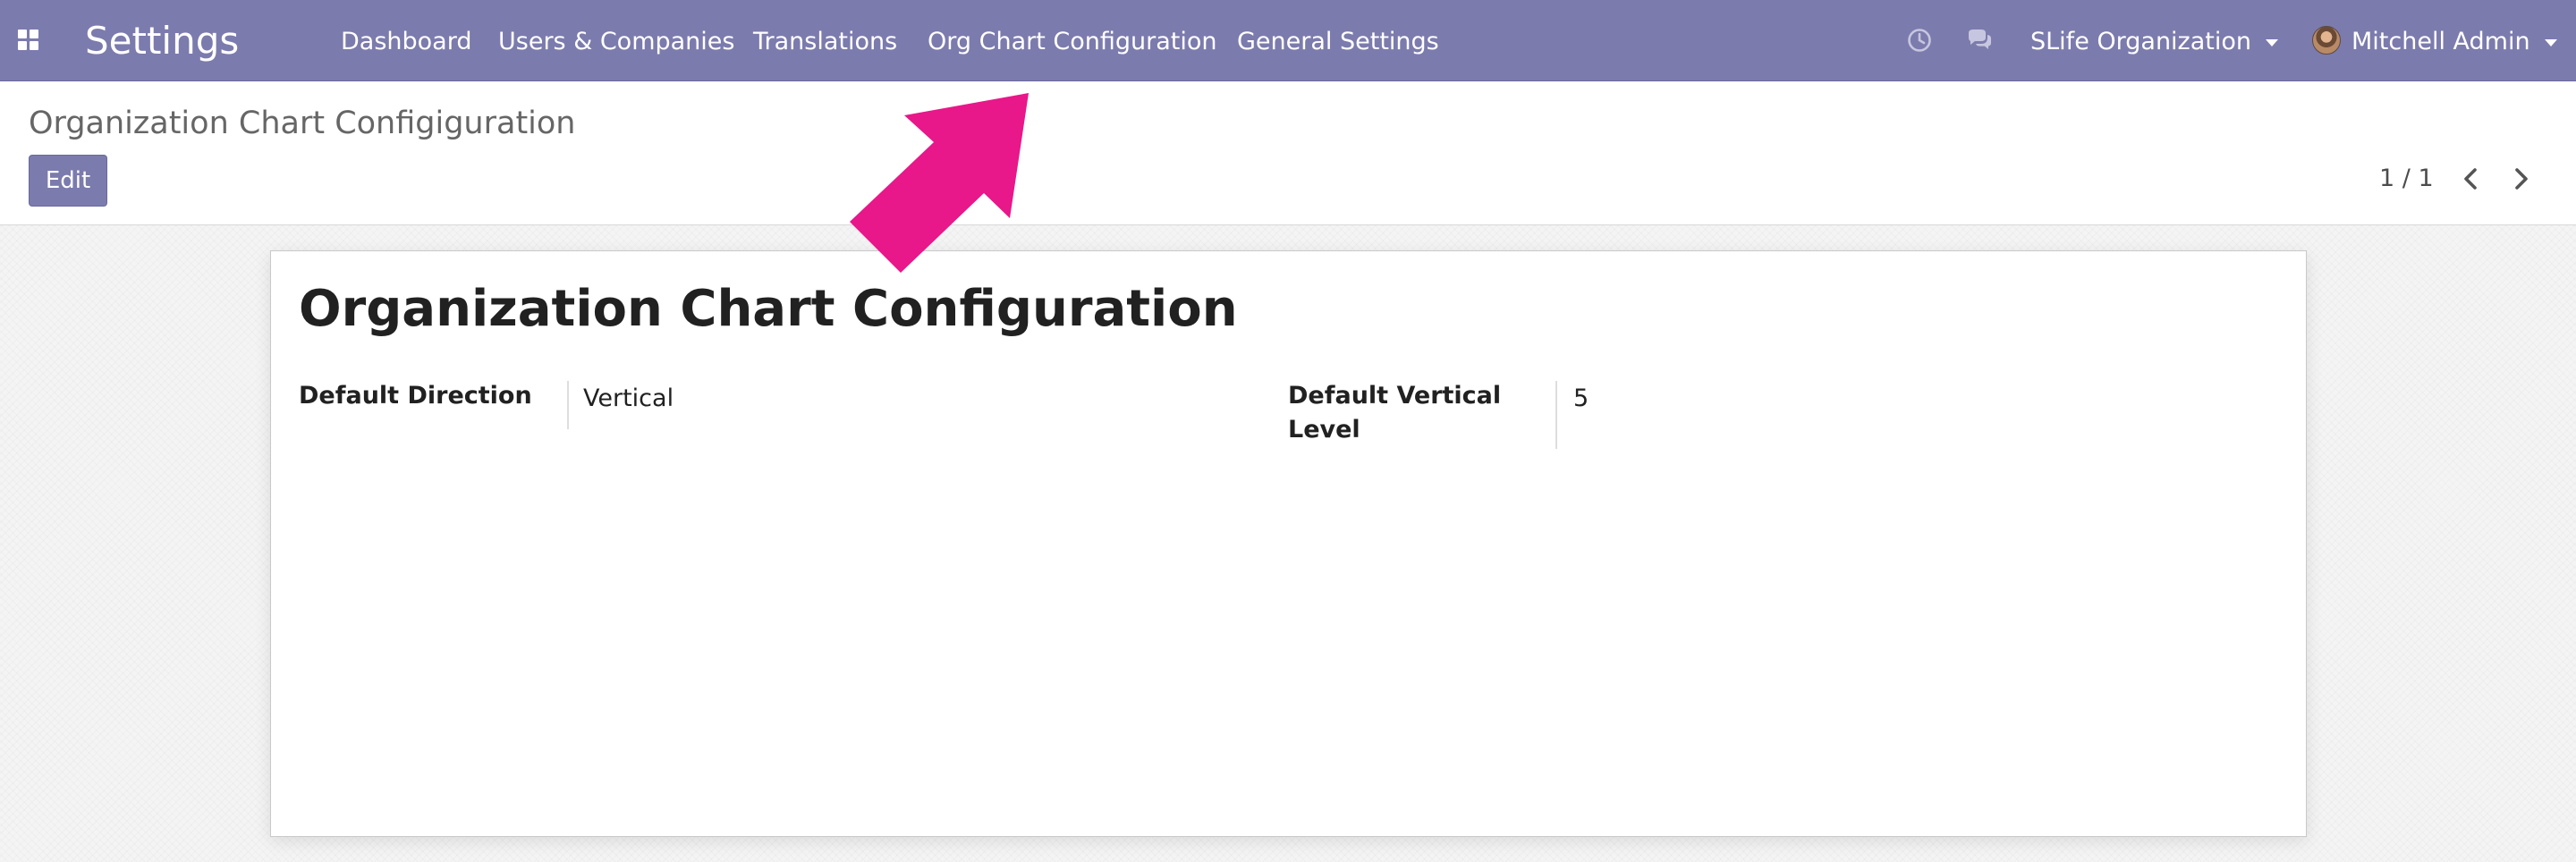  What do you see at coordinates (2520, 179) in the screenshot?
I see `pager-next-icon` at bounding box center [2520, 179].